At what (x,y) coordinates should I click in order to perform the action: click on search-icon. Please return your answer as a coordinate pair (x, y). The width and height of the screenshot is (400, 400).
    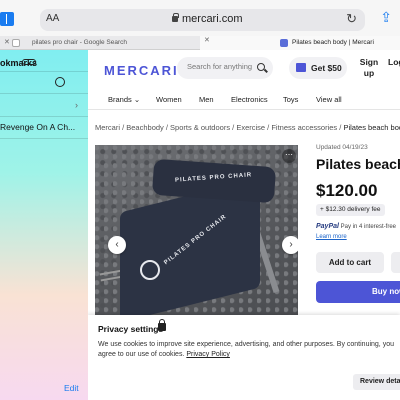
    Looking at the image, I should click on (261, 67).